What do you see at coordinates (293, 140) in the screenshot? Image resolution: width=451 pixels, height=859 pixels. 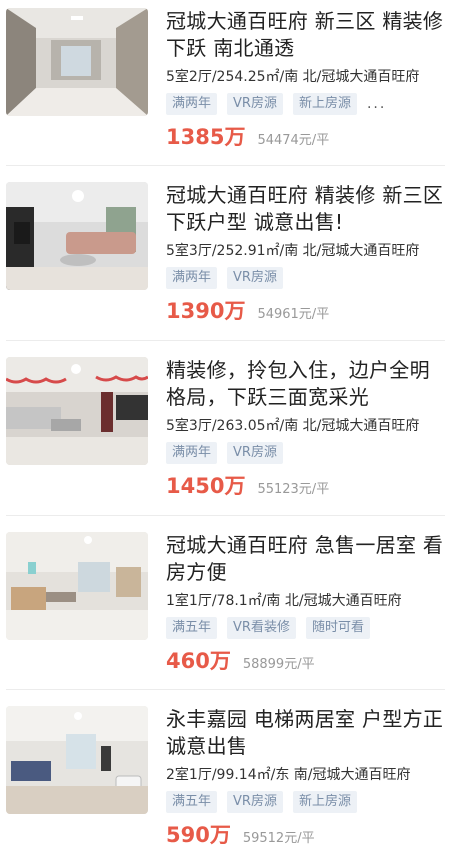 I see `unit-price: 54474元/平` at bounding box center [293, 140].